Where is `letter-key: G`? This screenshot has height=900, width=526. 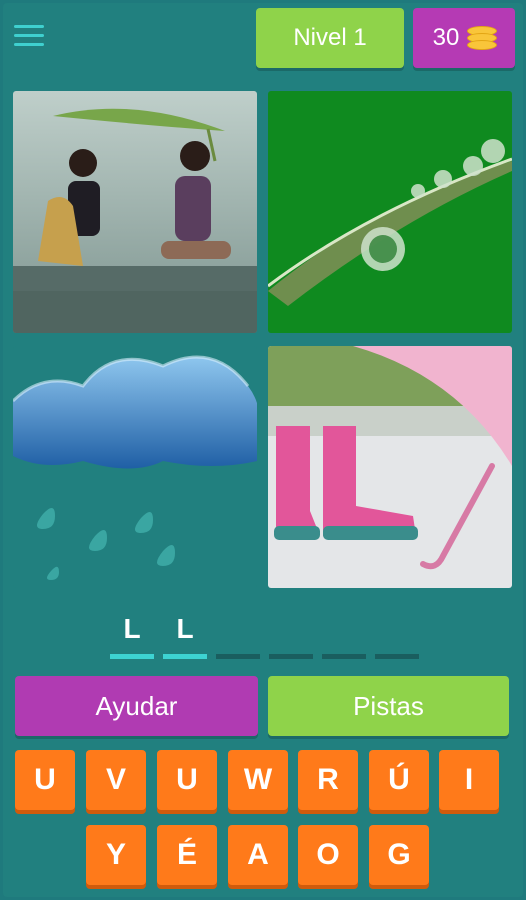
letter-key: G is located at coordinates (399, 855).